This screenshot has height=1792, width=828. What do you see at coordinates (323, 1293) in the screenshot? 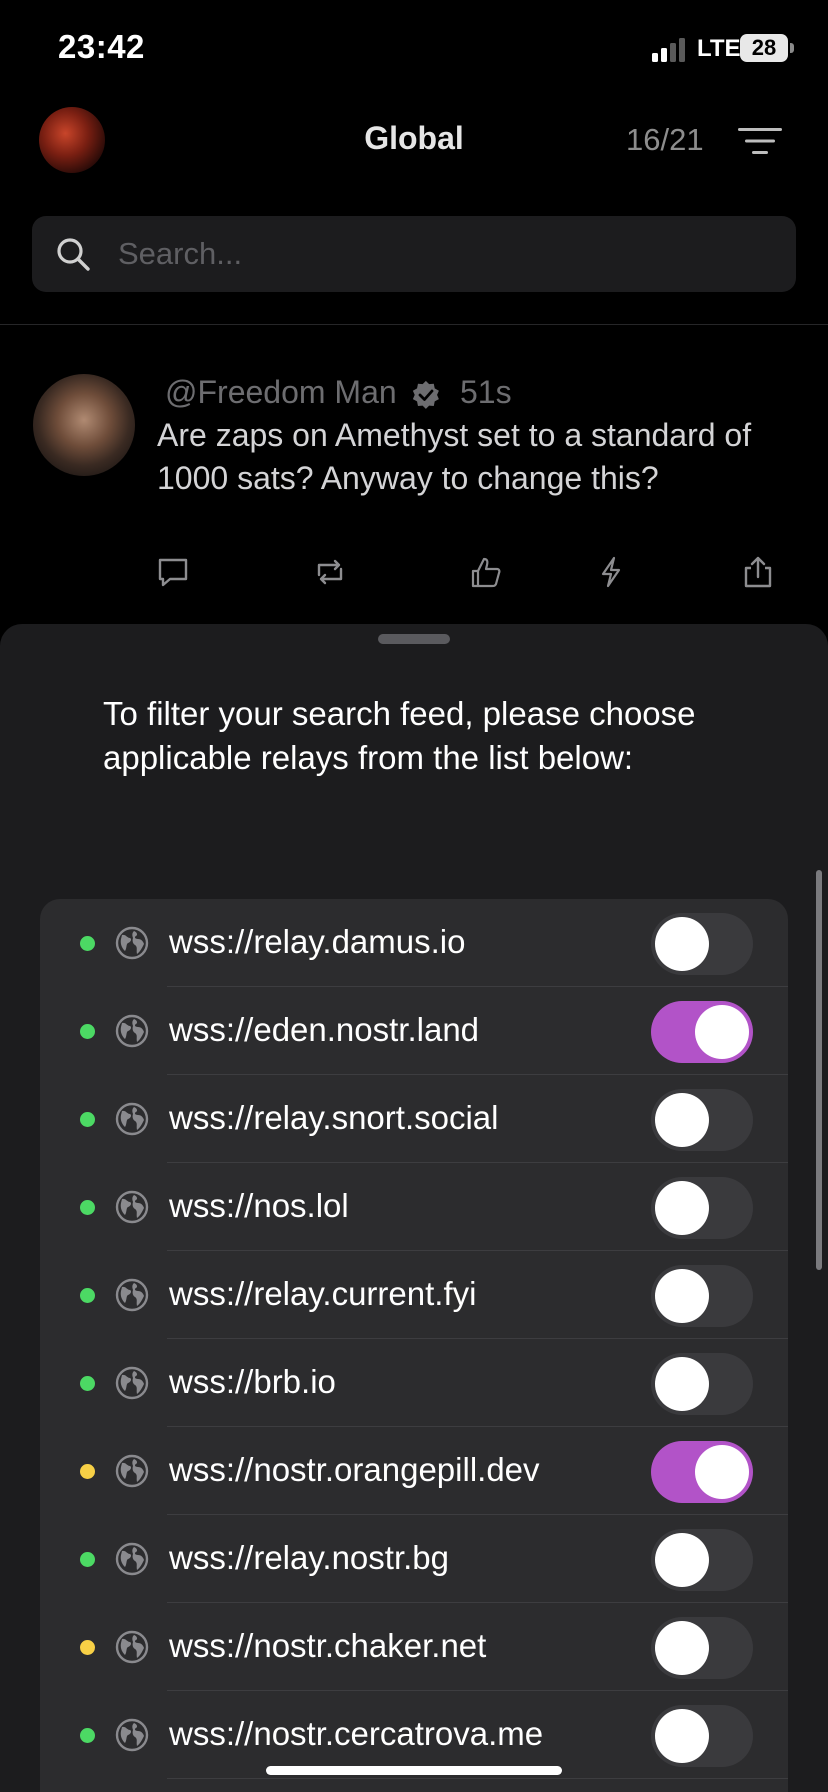
I see `relay-url: wss://relay.current.fyi` at bounding box center [323, 1293].